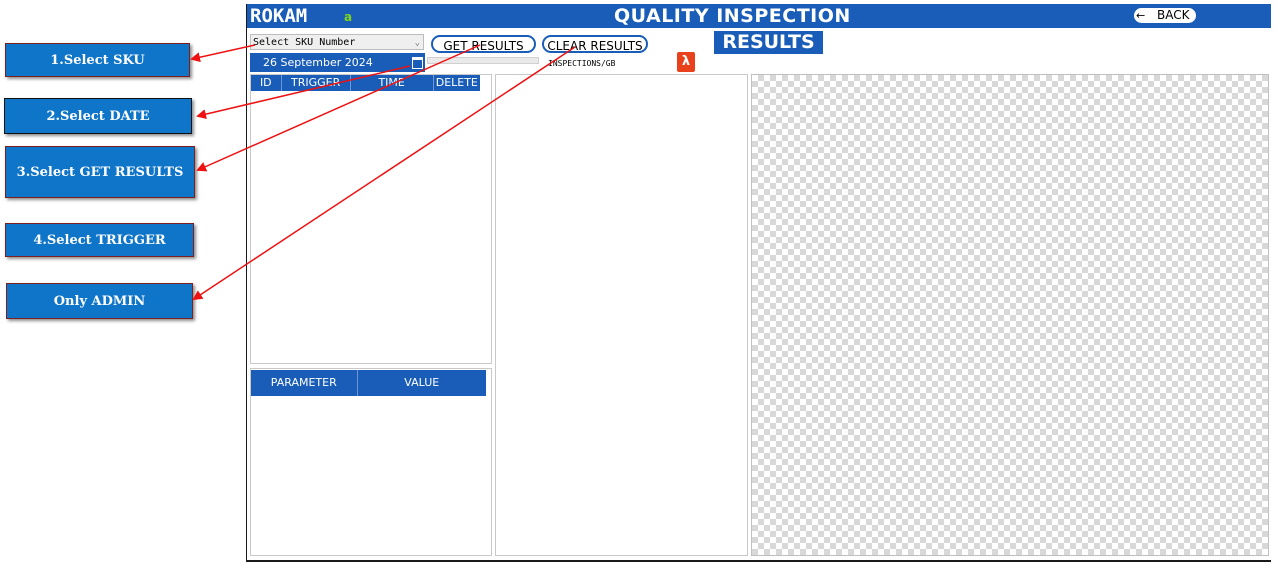 The height and width of the screenshot is (571, 1280). Describe the element at coordinates (303, 92) in the screenshot. I see `arrow-date` at that location.